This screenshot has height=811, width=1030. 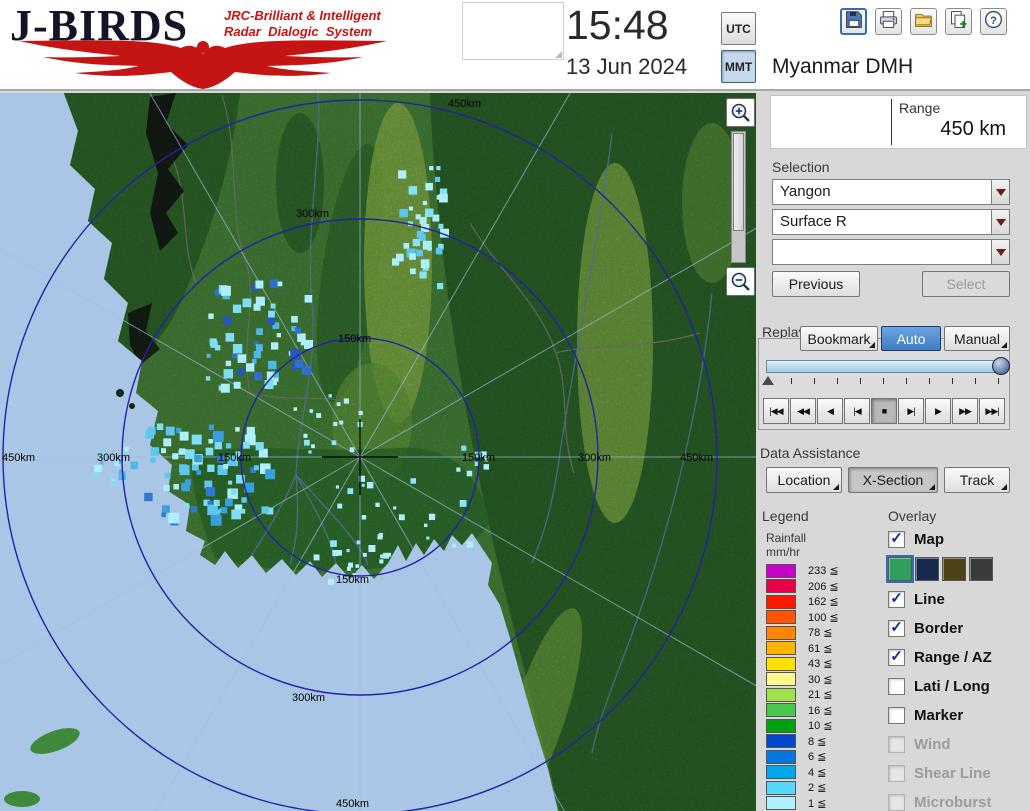 What do you see at coordinates (802, 587) in the screenshot?
I see `legend-row: 206 ≦` at bounding box center [802, 587].